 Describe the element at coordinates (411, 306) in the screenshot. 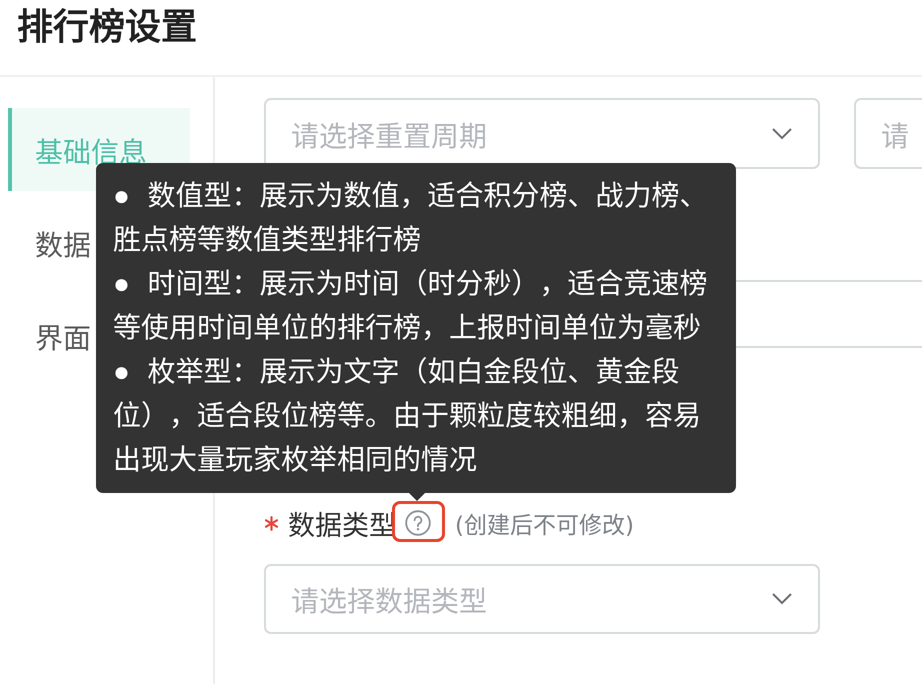

I see `tooltip-item: ● 时间型：展示为时间（时分秒），适合竞速榜等使用时间单位的排行榜，上报时间单位为毫秒` at that location.